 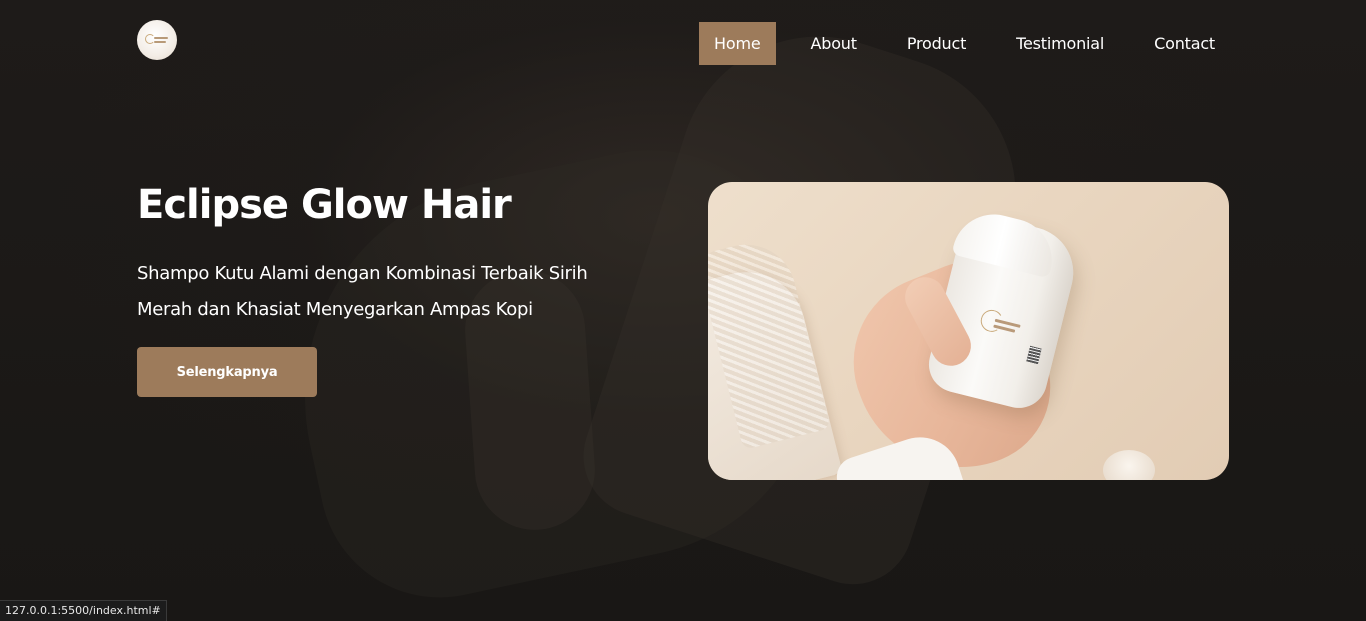 I want to click on hero-title: Eclipse Glow Hair, so click(x=324, y=205).